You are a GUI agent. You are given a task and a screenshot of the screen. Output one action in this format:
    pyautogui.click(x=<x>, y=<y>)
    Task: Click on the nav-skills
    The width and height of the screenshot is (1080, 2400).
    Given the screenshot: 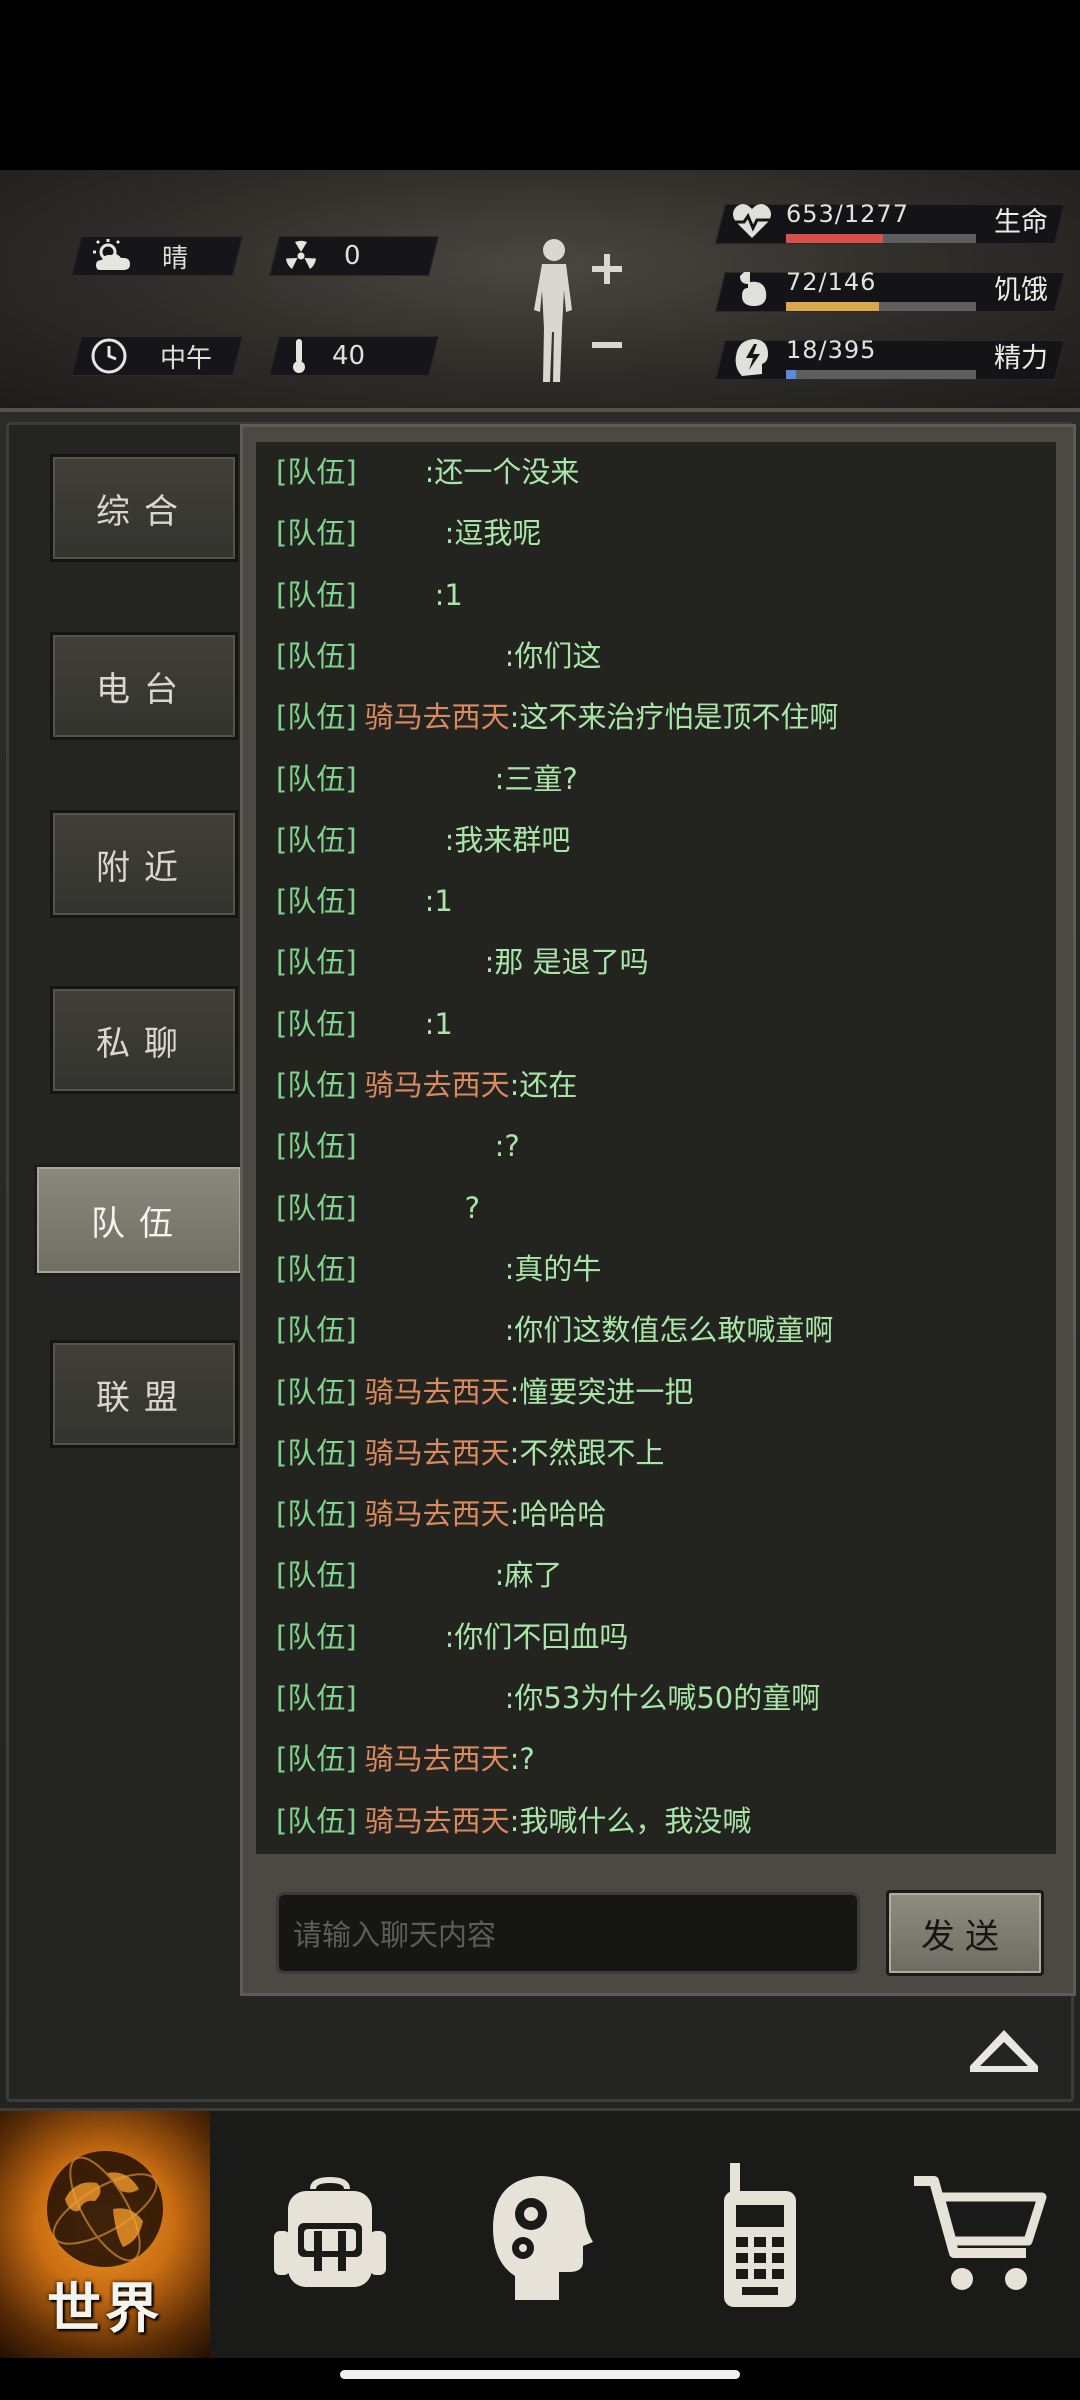 What is the action you would take?
    pyautogui.click(x=540, y=2236)
    